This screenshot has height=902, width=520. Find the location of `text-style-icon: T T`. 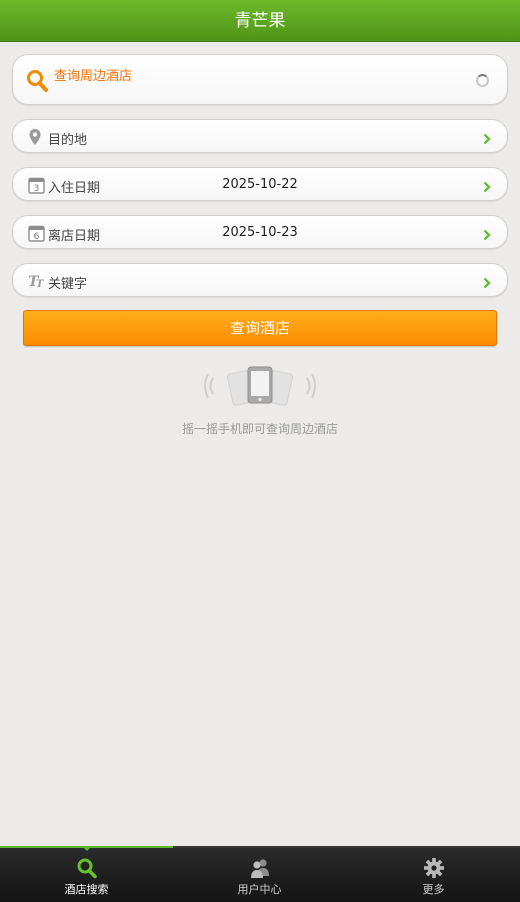

text-style-icon: T T is located at coordinates (37, 283).